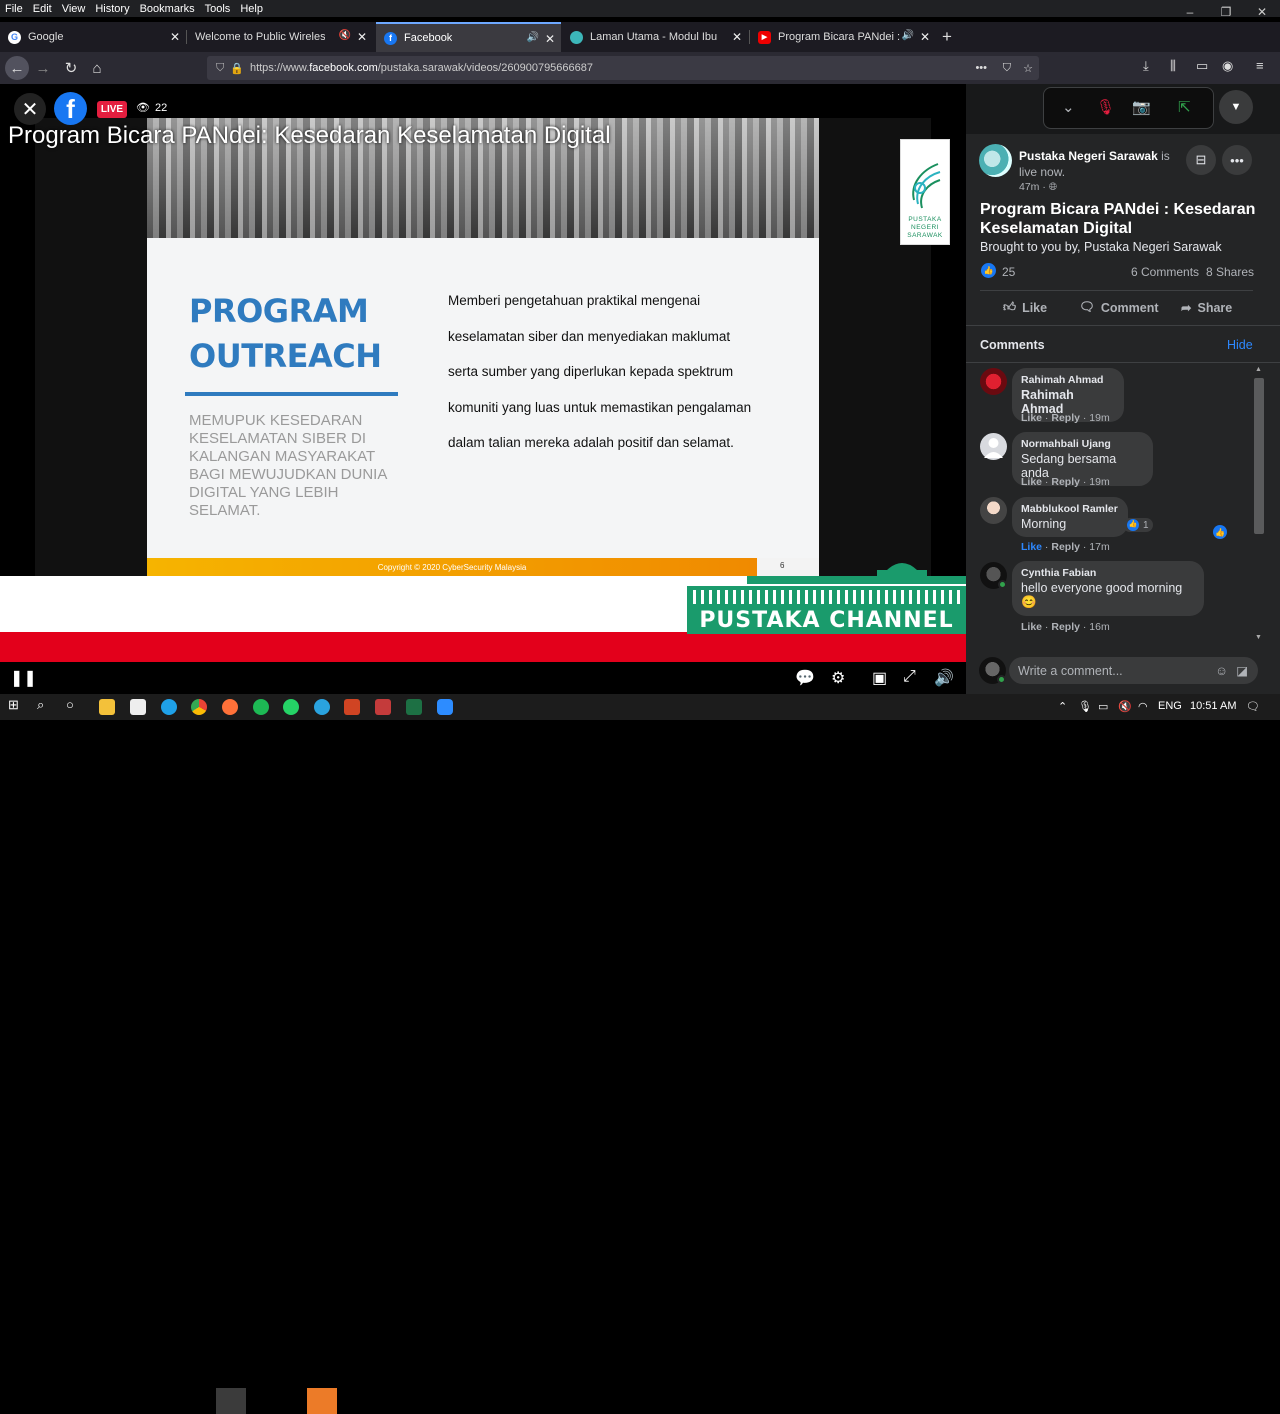 This screenshot has width=1280, height=1414. Describe the element at coordinates (43, 68) in the screenshot. I see `forward-button: →` at that location.